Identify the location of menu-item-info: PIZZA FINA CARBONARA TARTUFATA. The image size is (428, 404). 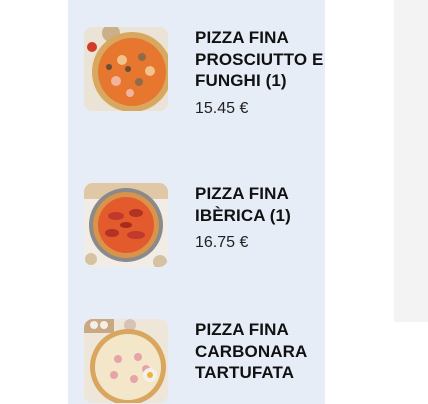
(260, 355).